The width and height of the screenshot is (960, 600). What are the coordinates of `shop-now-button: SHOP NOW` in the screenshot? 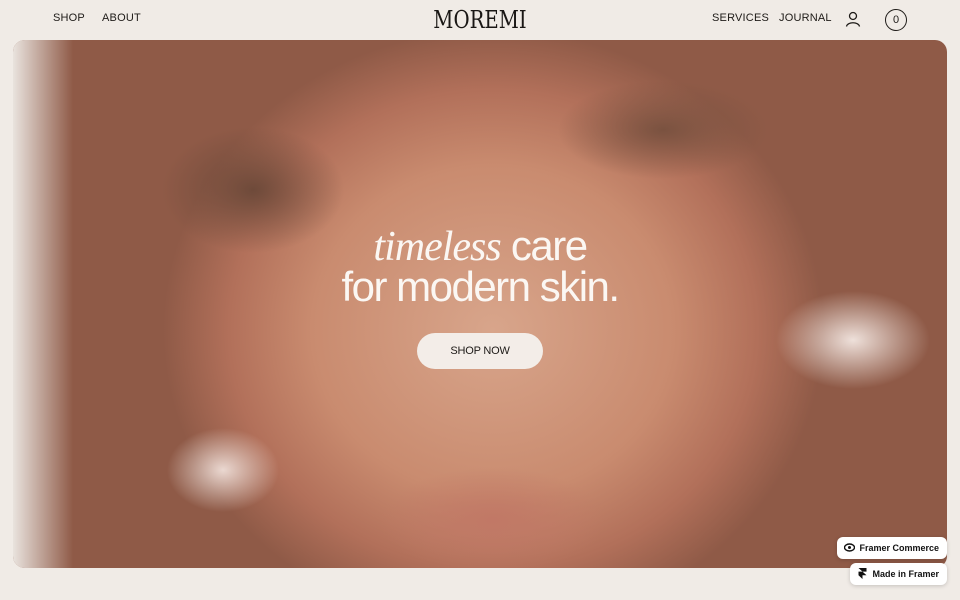 It's located at (480, 351).